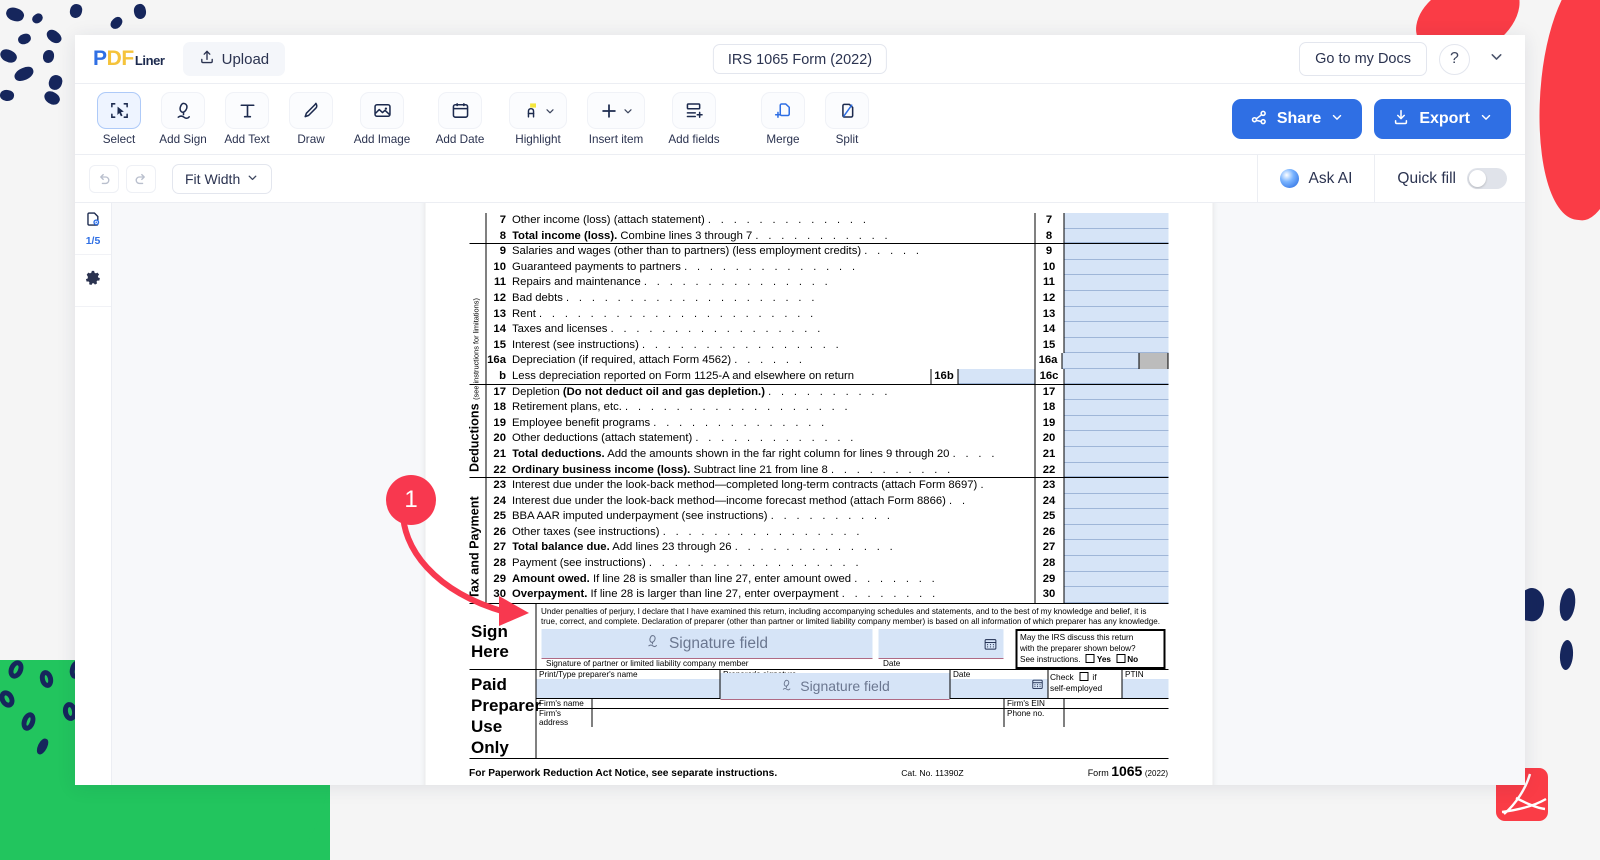  I want to click on tool-select: Select, so click(119, 119).